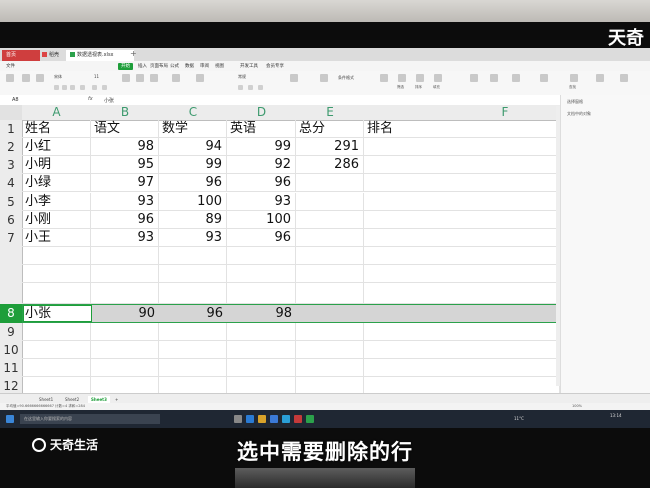 The width and height of the screenshot is (650, 488). Describe the element at coordinates (90, 99) in the screenshot. I see `function-icon: fx` at that location.